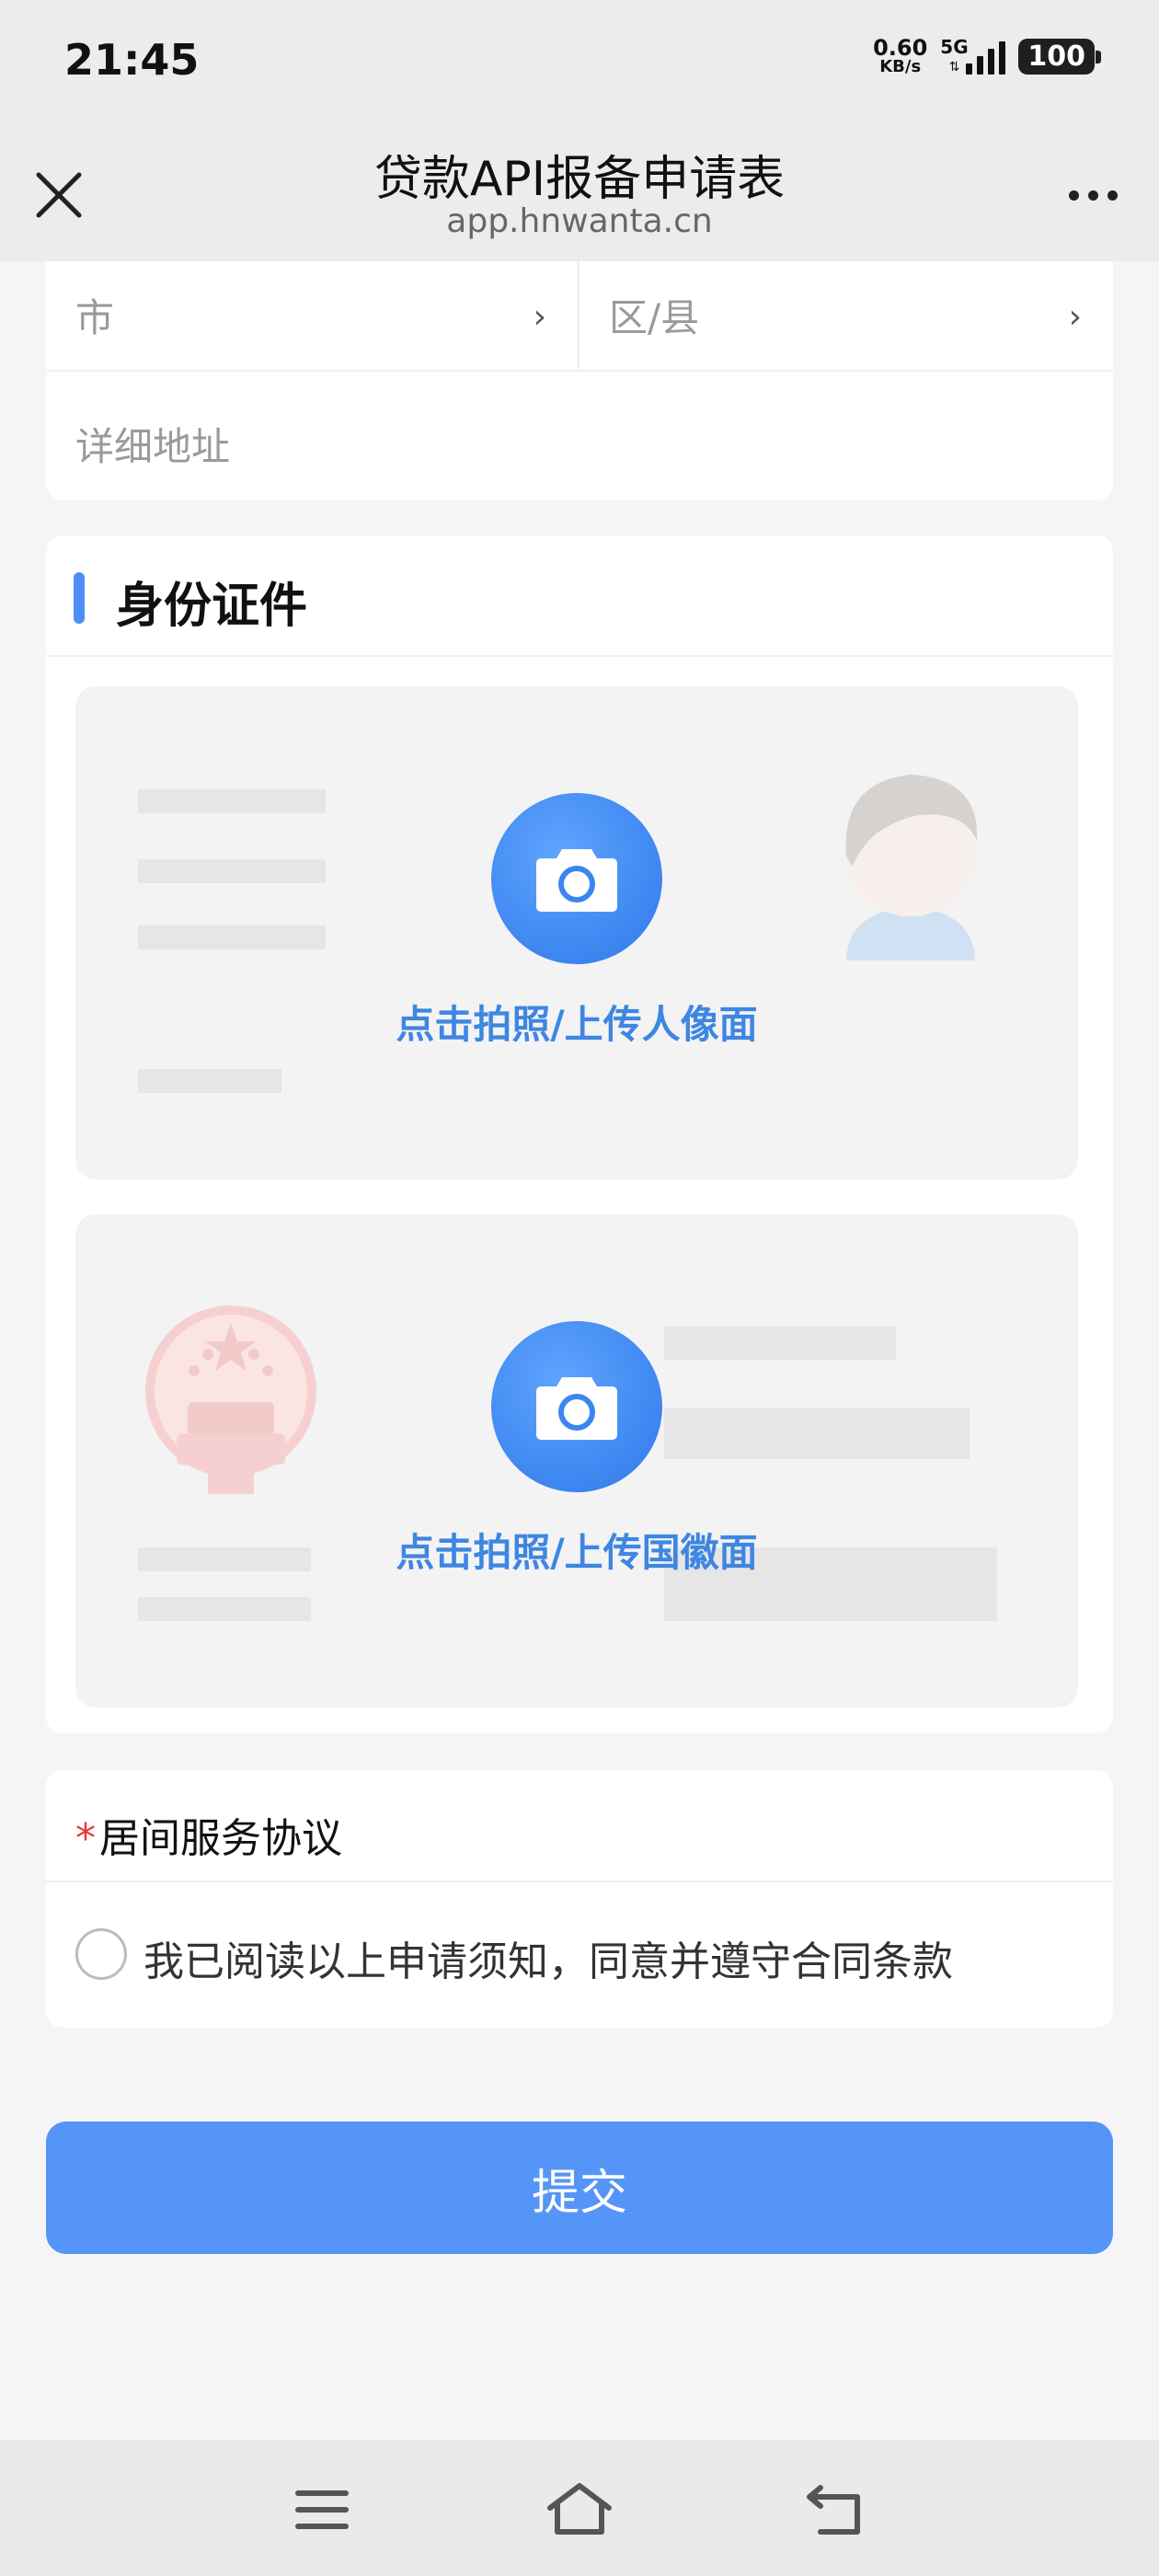  I want to click on title-bar: 贷款API报备申请表 app.hnwanta.cn, so click(579, 195).